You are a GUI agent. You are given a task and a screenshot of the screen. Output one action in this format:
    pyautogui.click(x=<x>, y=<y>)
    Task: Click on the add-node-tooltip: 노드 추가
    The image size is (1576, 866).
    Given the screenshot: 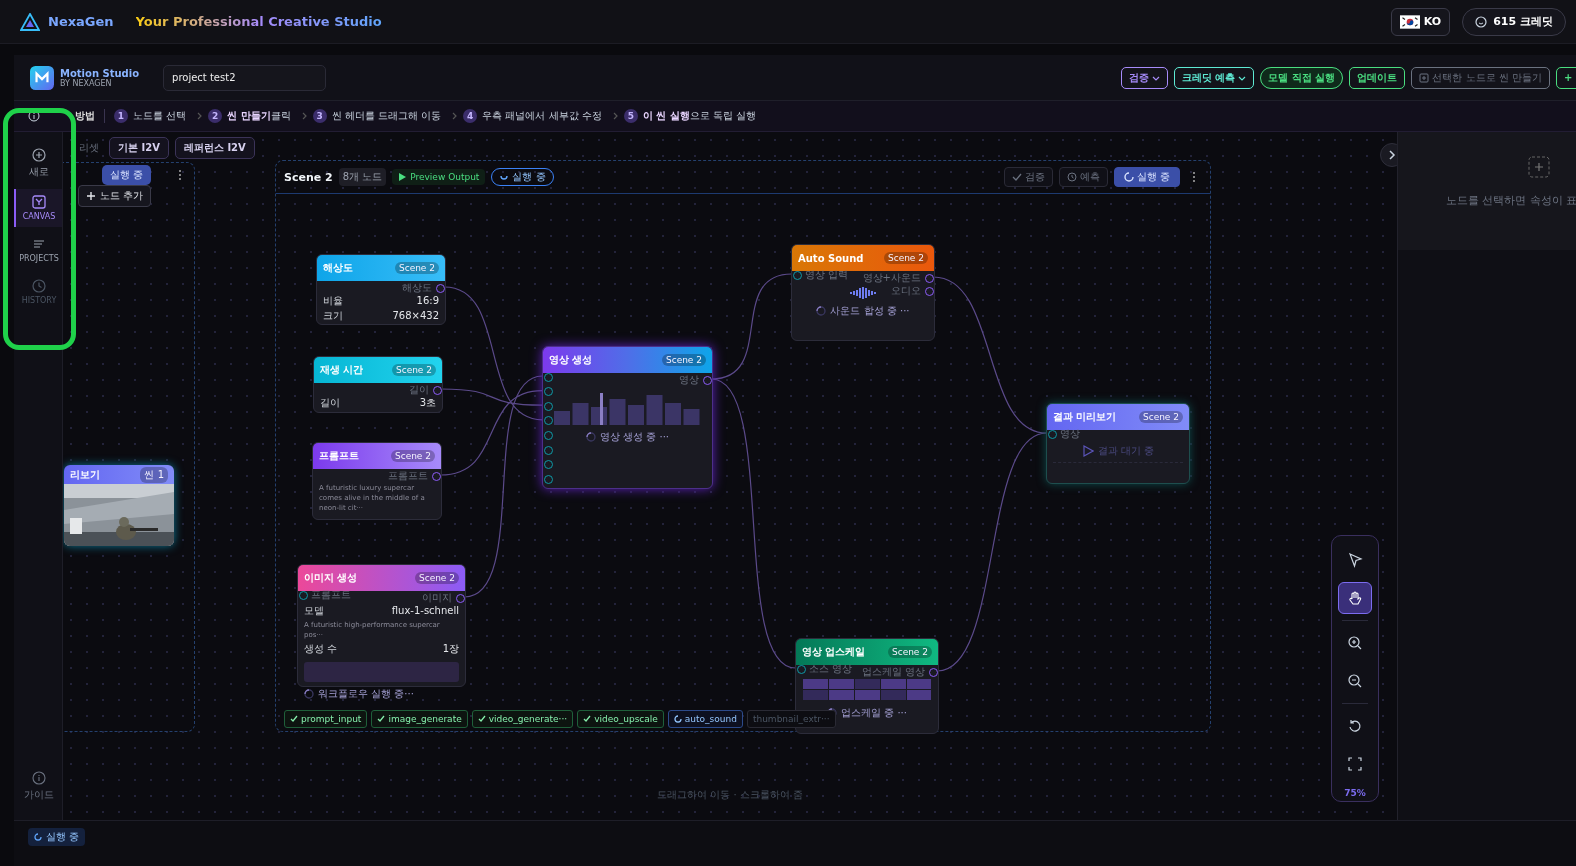 What is the action you would take?
    pyautogui.click(x=115, y=196)
    